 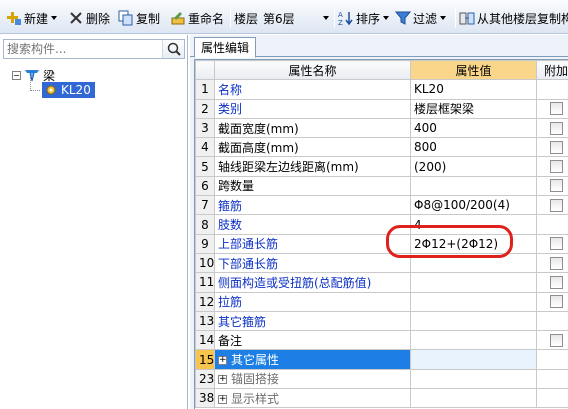 I want to click on grid-header-name: 属性名称, so click(x=312, y=70).